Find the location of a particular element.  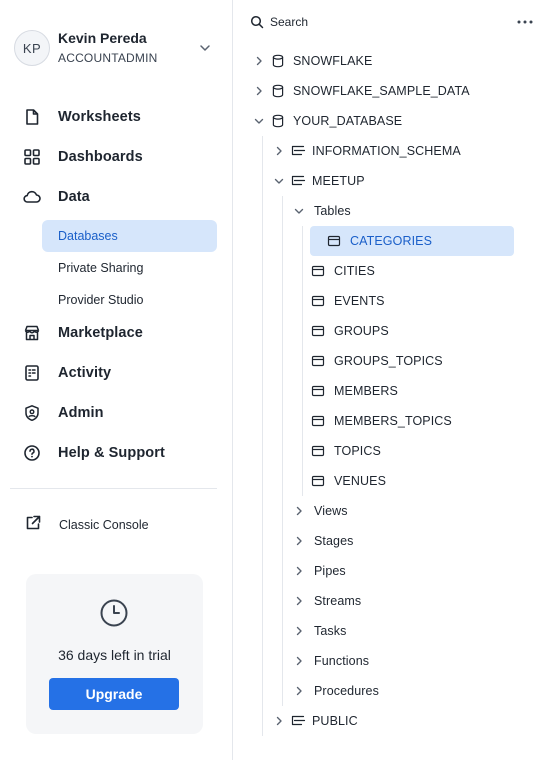

more-options-button is located at coordinates (525, 22).